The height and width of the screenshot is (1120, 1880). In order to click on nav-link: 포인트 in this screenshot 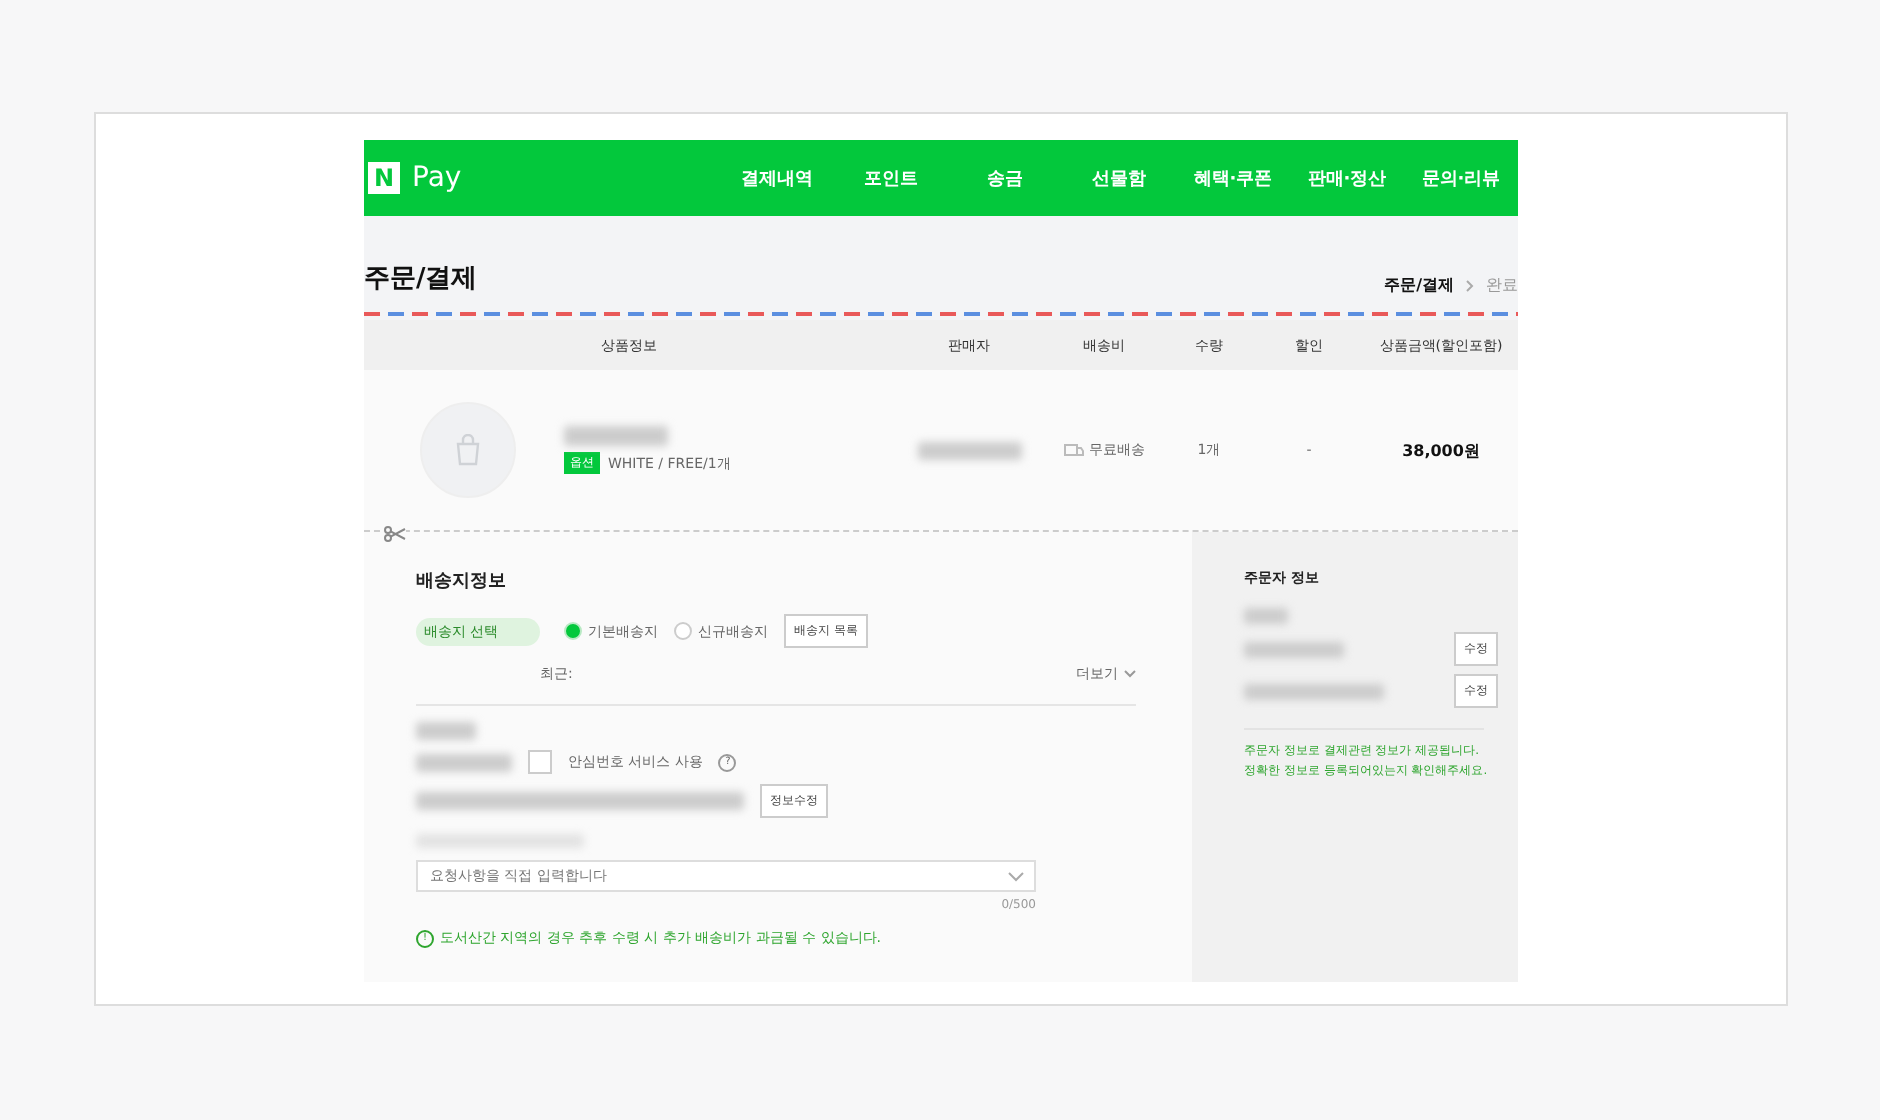, I will do `click(891, 178)`.